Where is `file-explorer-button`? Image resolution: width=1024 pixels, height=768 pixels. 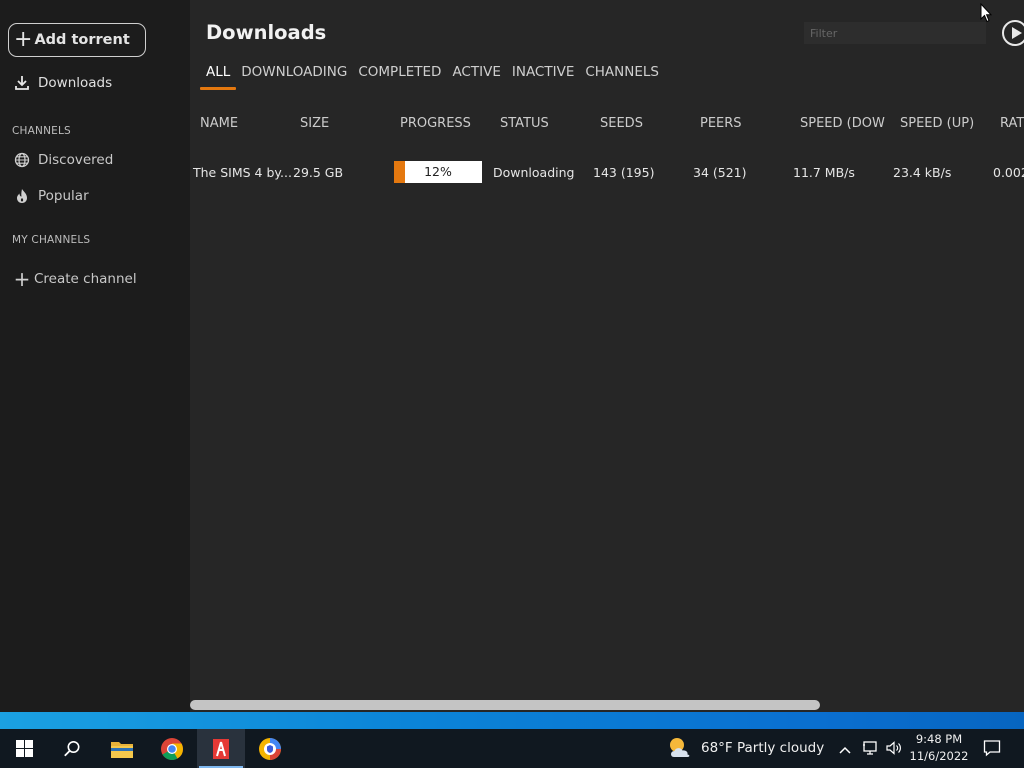
file-explorer-button is located at coordinates (122, 748).